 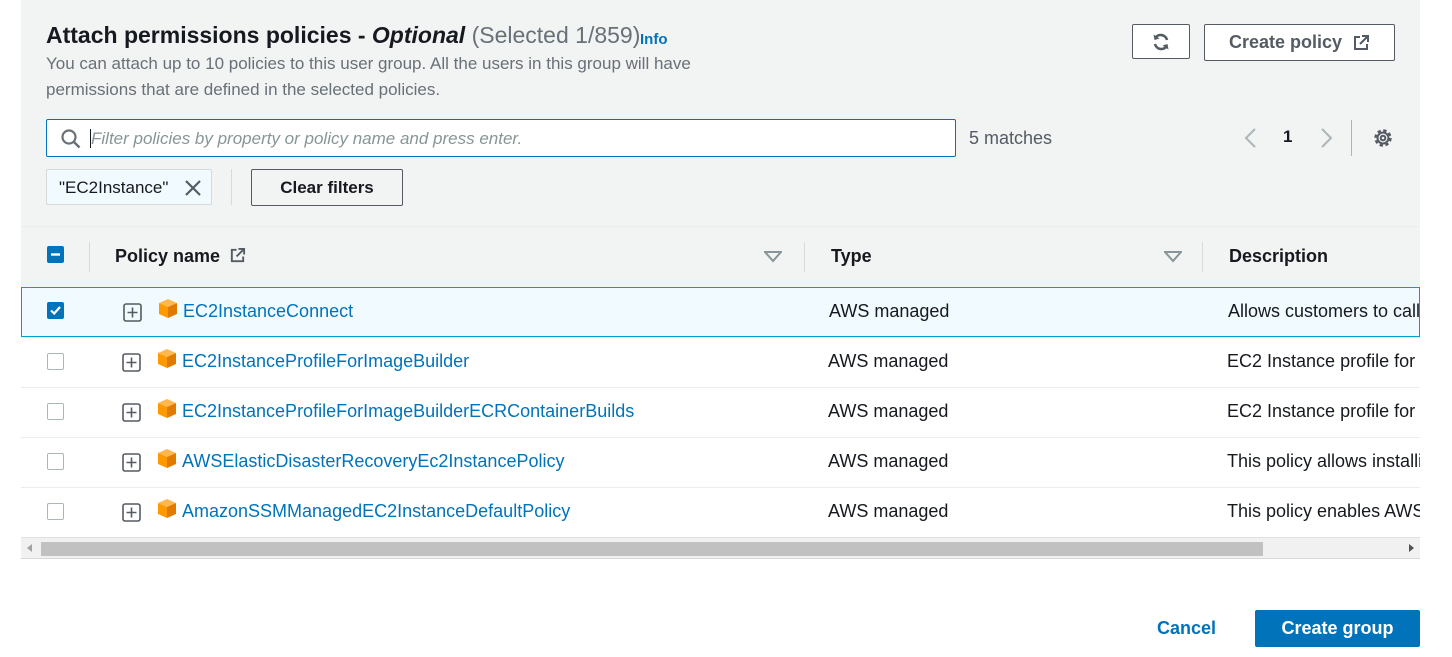 What do you see at coordinates (516, 139) in the screenshot?
I see `search-input` at bounding box center [516, 139].